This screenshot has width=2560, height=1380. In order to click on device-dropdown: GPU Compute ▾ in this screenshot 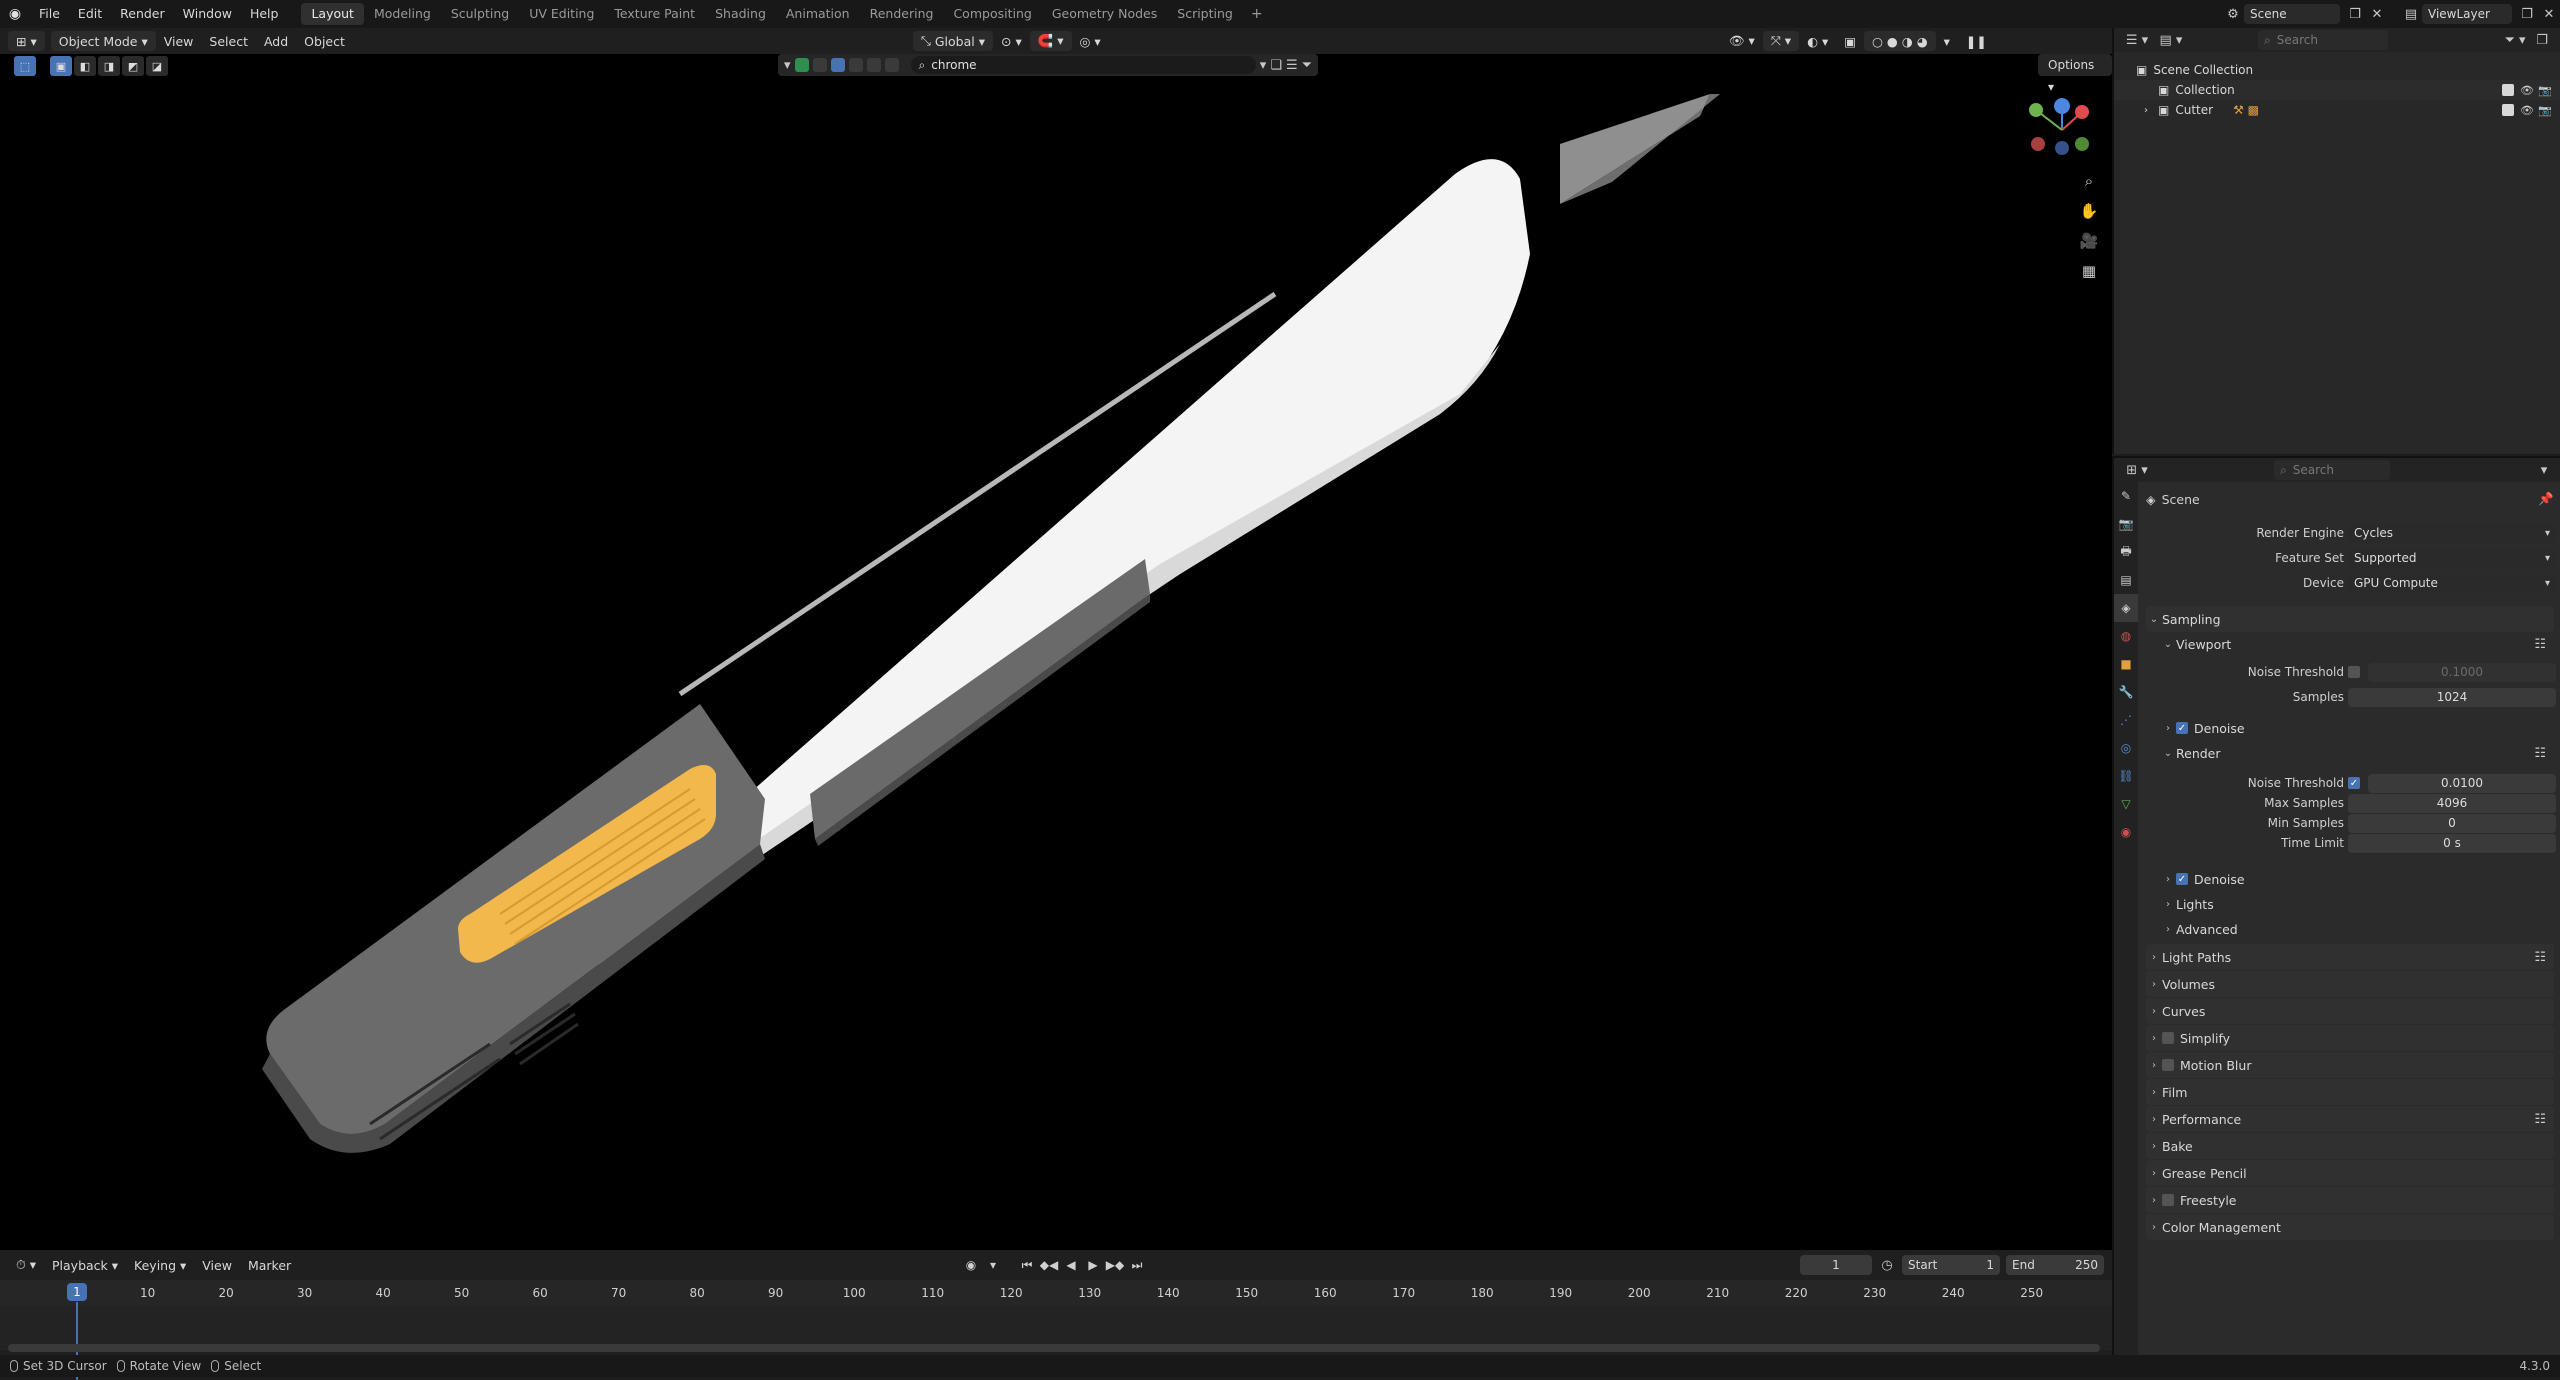, I will do `click(2452, 583)`.